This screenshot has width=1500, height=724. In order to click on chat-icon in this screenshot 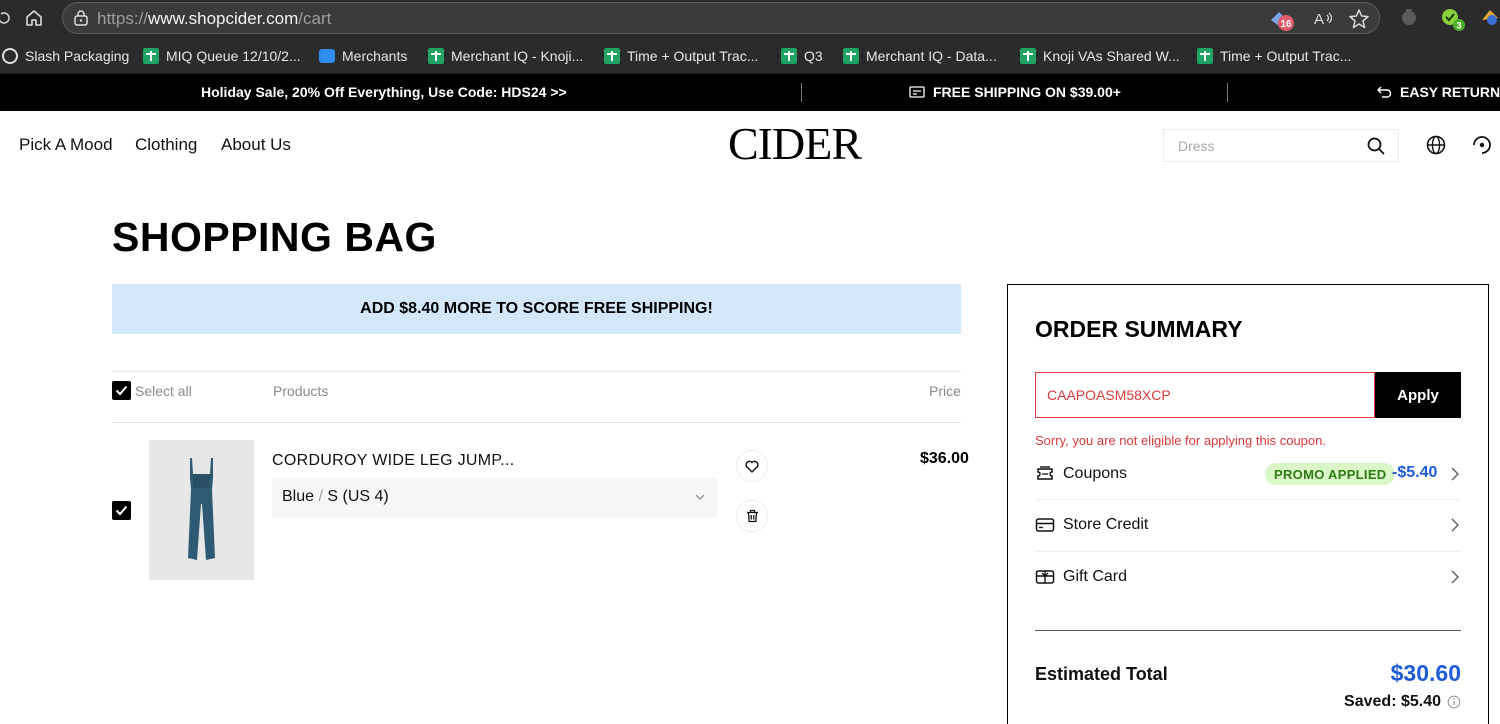, I will do `click(327, 56)`.